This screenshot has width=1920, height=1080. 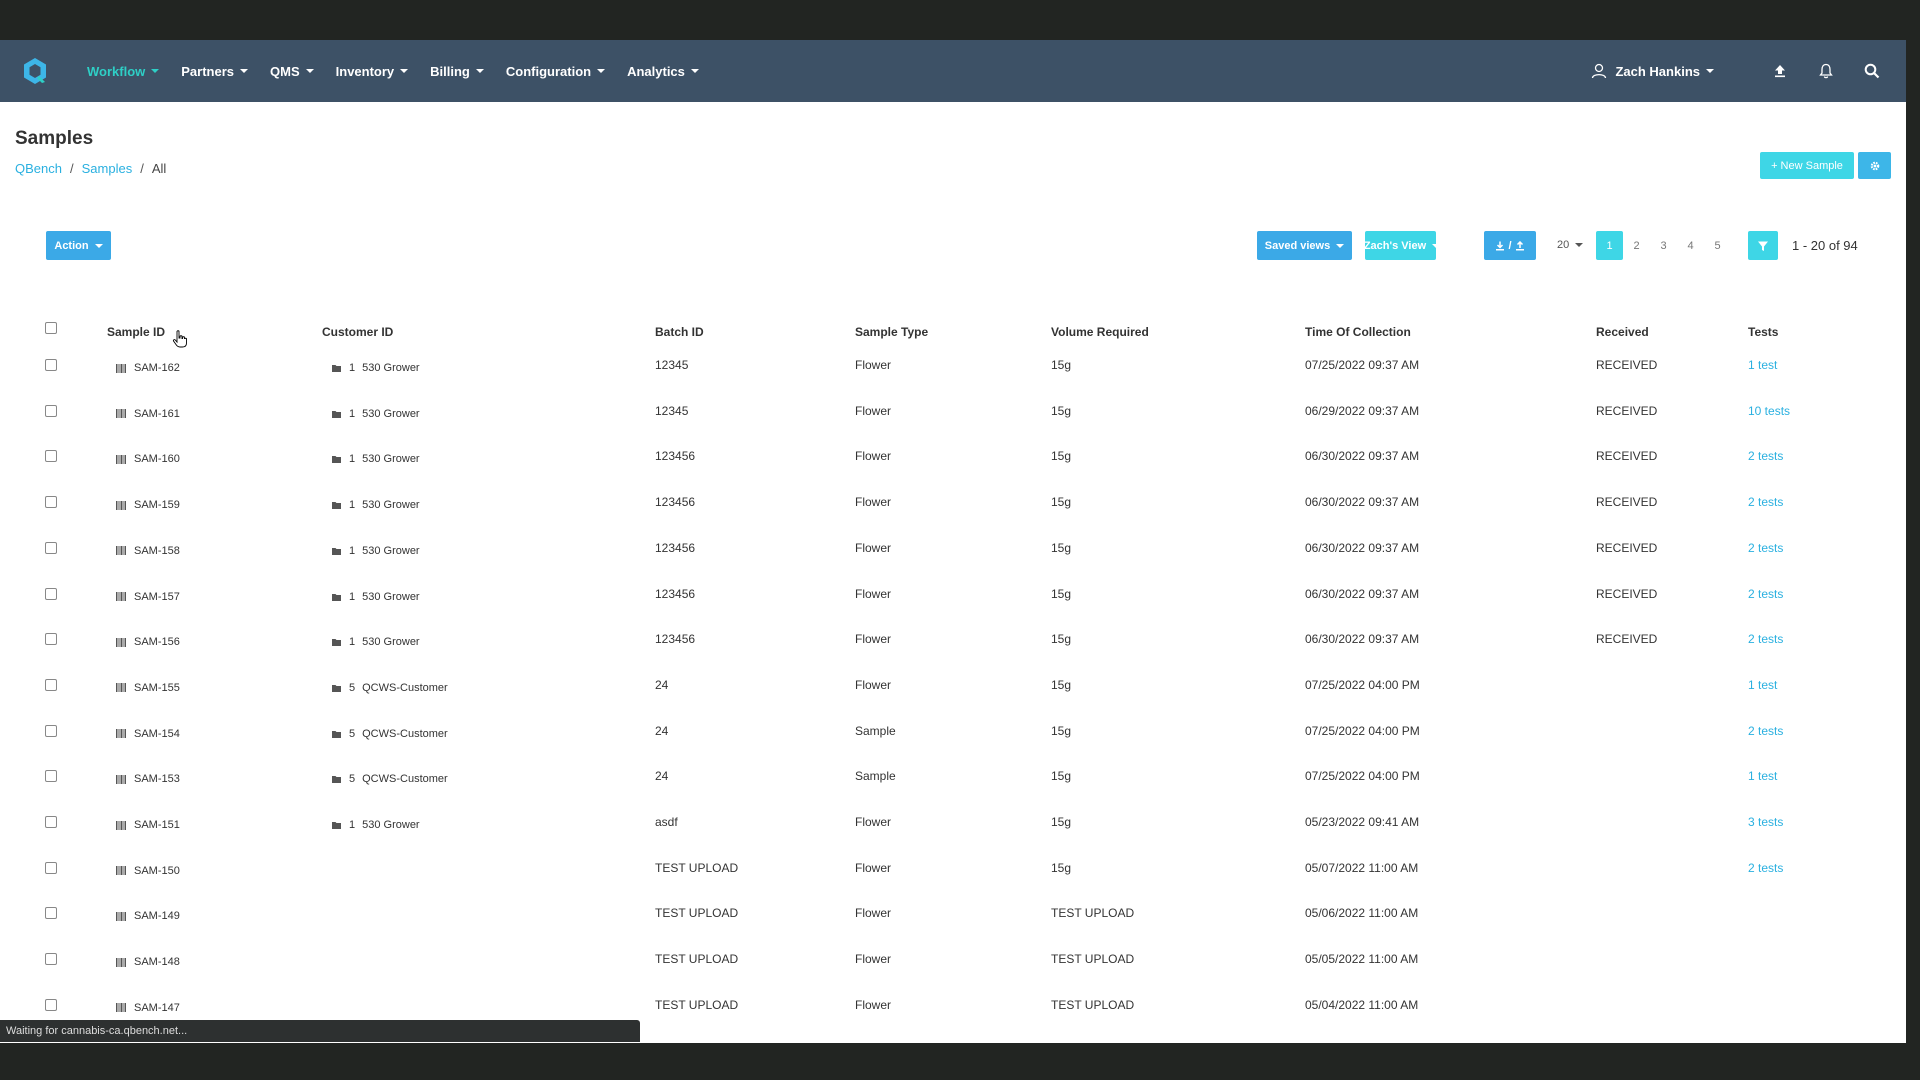 I want to click on sample-id-cell: SAM-156, so click(x=148, y=642).